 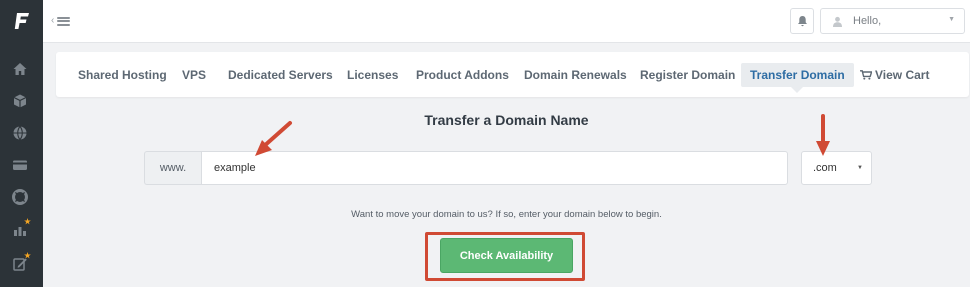 What do you see at coordinates (462, 75) in the screenshot?
I see `nav-product-addons: Product Addons` at bounding box center [462, 75].